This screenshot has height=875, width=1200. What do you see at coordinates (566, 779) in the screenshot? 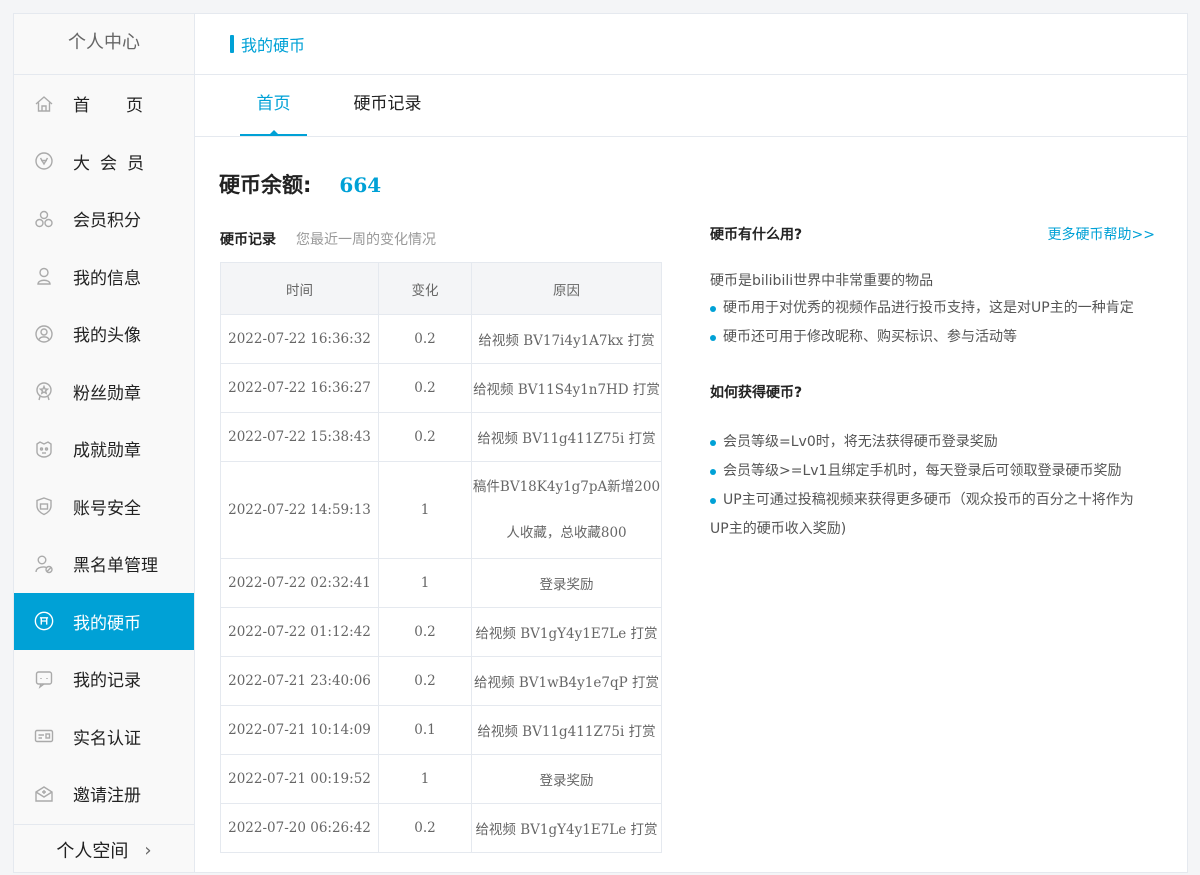
I see `cell-reason: 登录奖励` at bounding box center [566, 779].